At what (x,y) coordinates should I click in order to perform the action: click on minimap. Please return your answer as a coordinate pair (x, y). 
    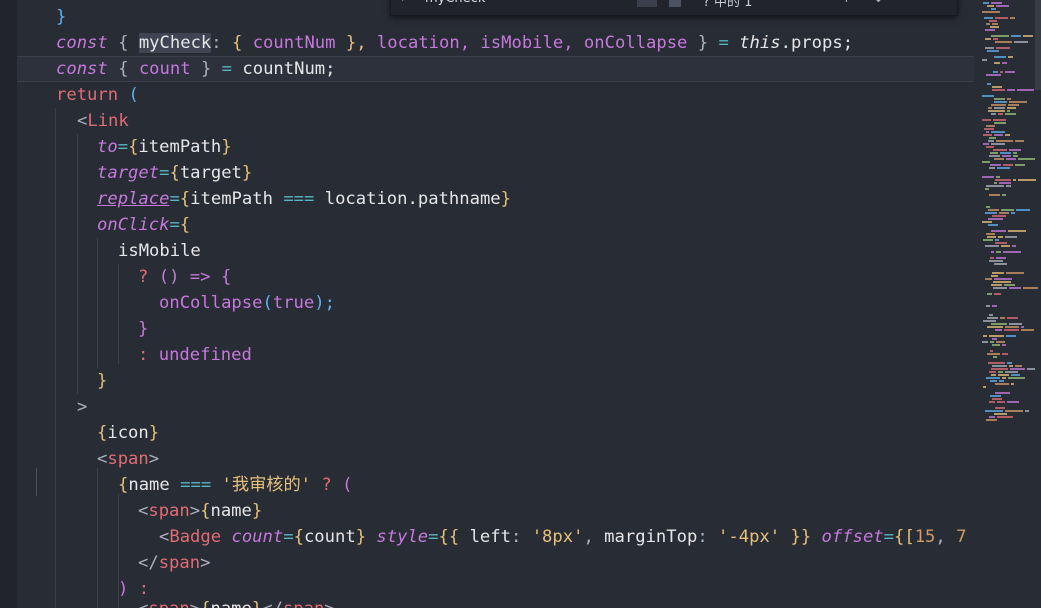
    Looking at the image, I should click on (1010, 304).